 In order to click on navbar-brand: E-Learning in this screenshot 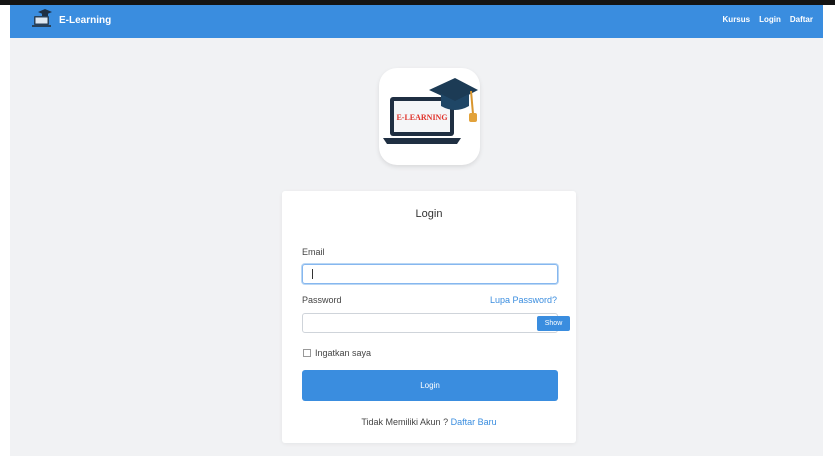, I will do `click(72, 20)`.